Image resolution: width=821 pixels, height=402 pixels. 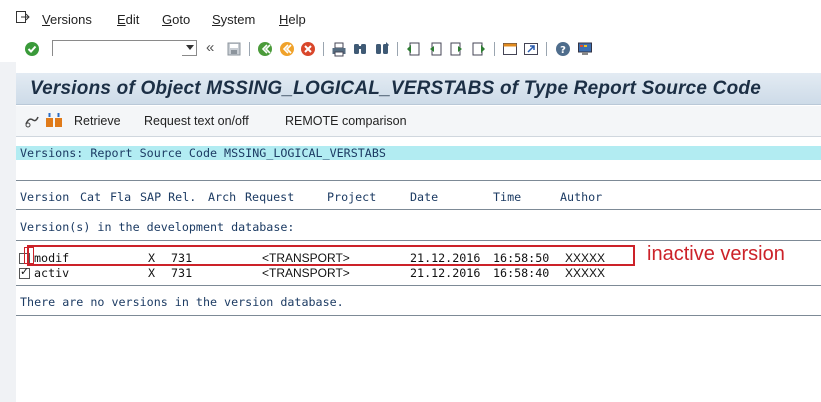 What do you see at coordinates (91, 197) in the screenshot?
I see `column-cat: Cat` at bounding box center [91, 197].